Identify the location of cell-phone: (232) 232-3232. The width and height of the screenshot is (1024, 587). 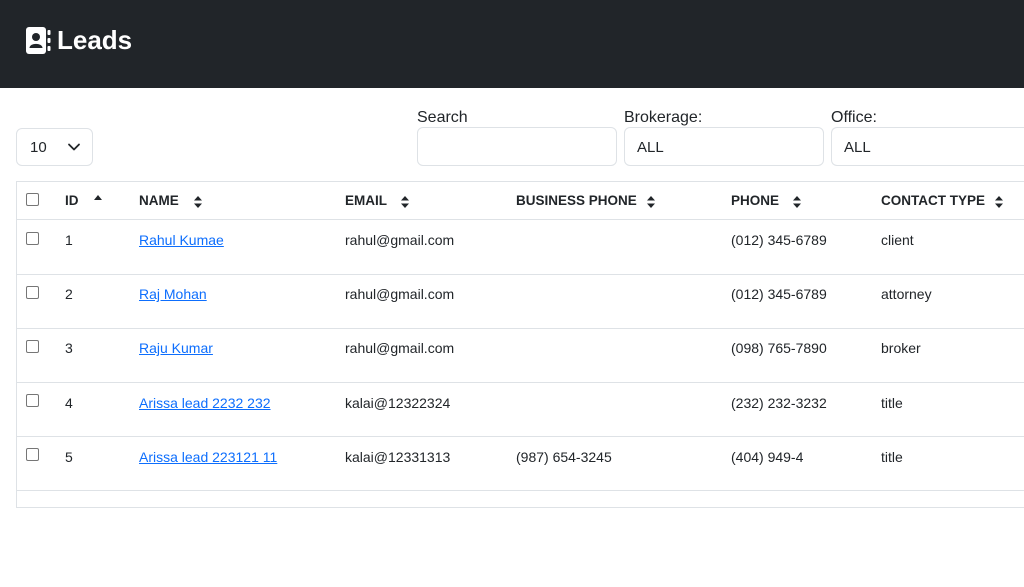
(779, 403).